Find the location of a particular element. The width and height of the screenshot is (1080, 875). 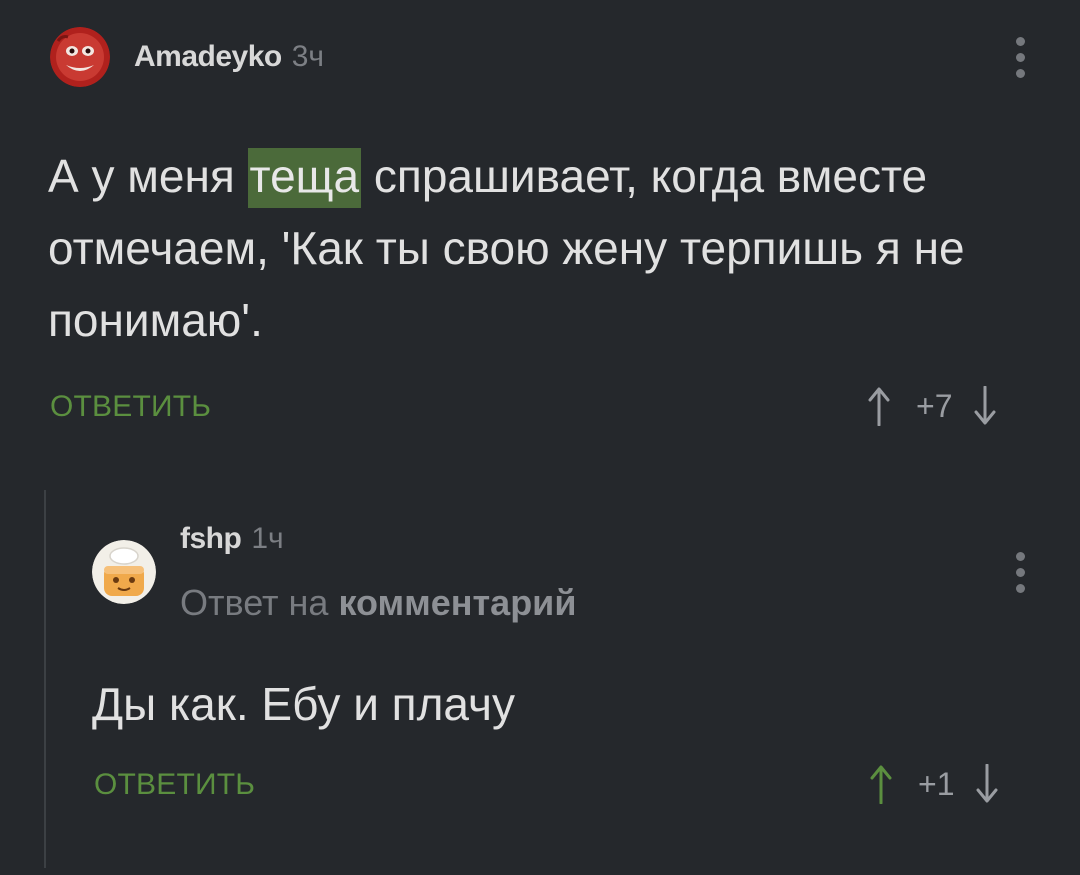

reply-to-prefix: Ответ на is located at coordinates (254, 602).